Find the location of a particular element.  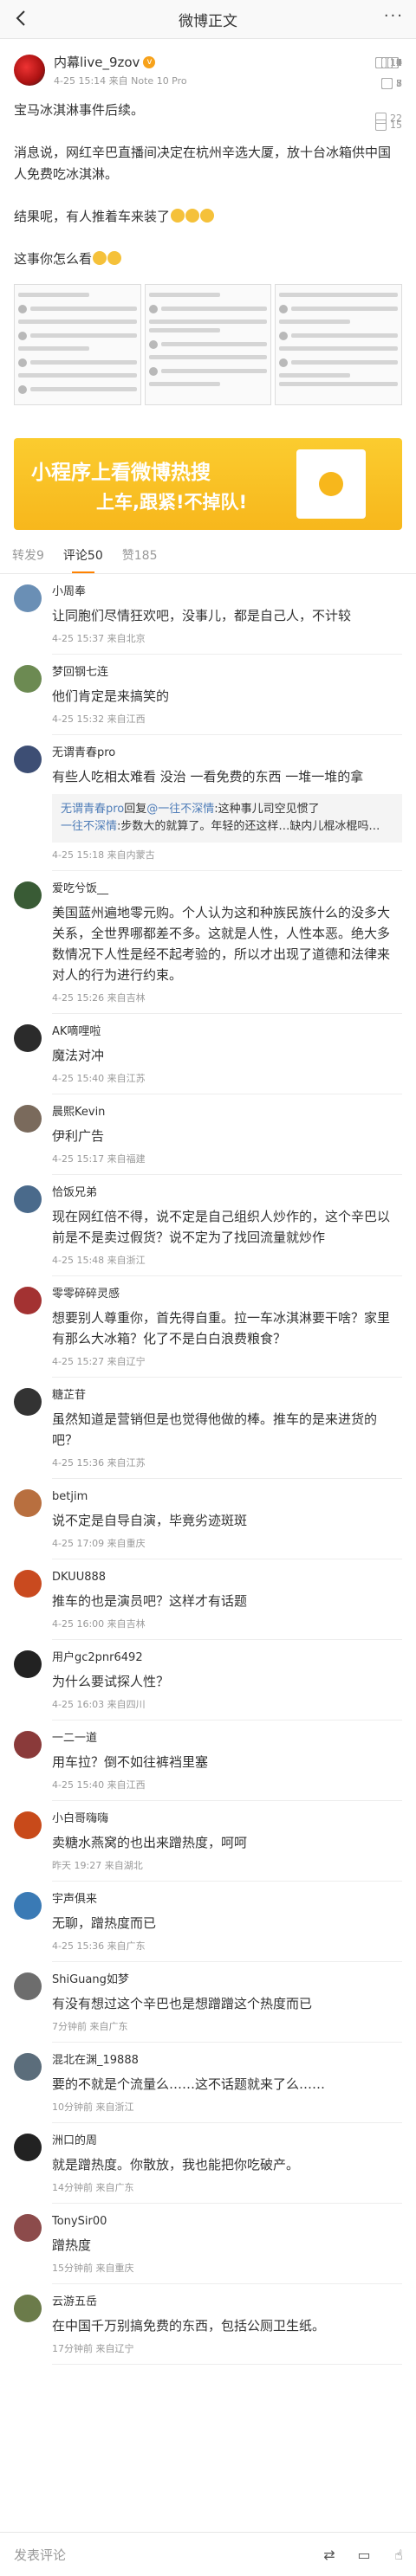

comment-username: 洲口的周 is located at coordinates (227, 2141).